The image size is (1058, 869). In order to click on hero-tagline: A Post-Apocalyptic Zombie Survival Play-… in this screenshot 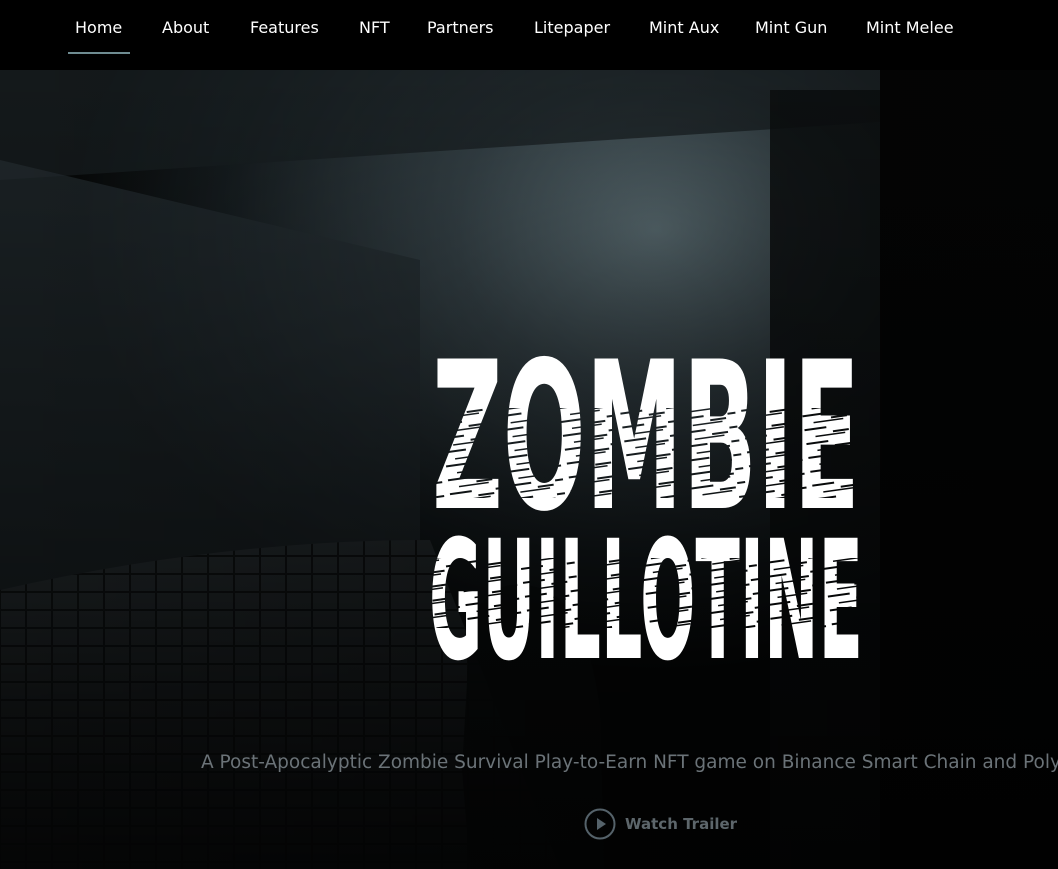, I will do `click(629, 762)`.